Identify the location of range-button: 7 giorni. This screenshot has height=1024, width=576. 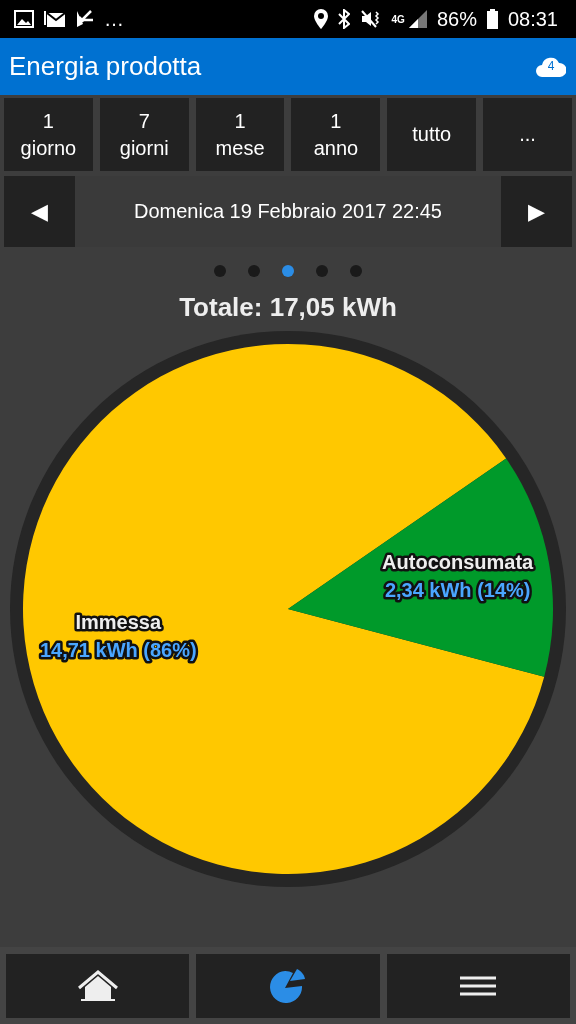
(144, 134).